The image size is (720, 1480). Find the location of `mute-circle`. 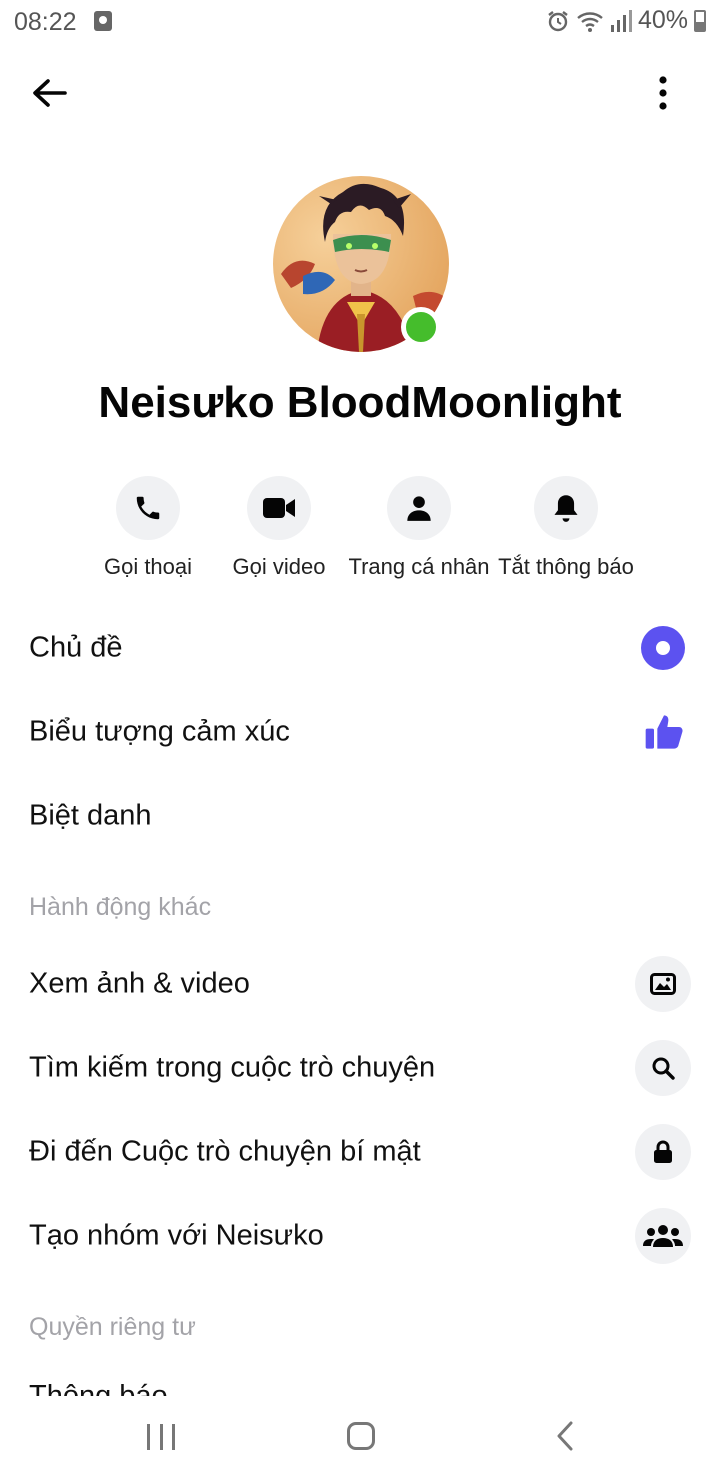

mute-circle is located at coordinates (566, 508).